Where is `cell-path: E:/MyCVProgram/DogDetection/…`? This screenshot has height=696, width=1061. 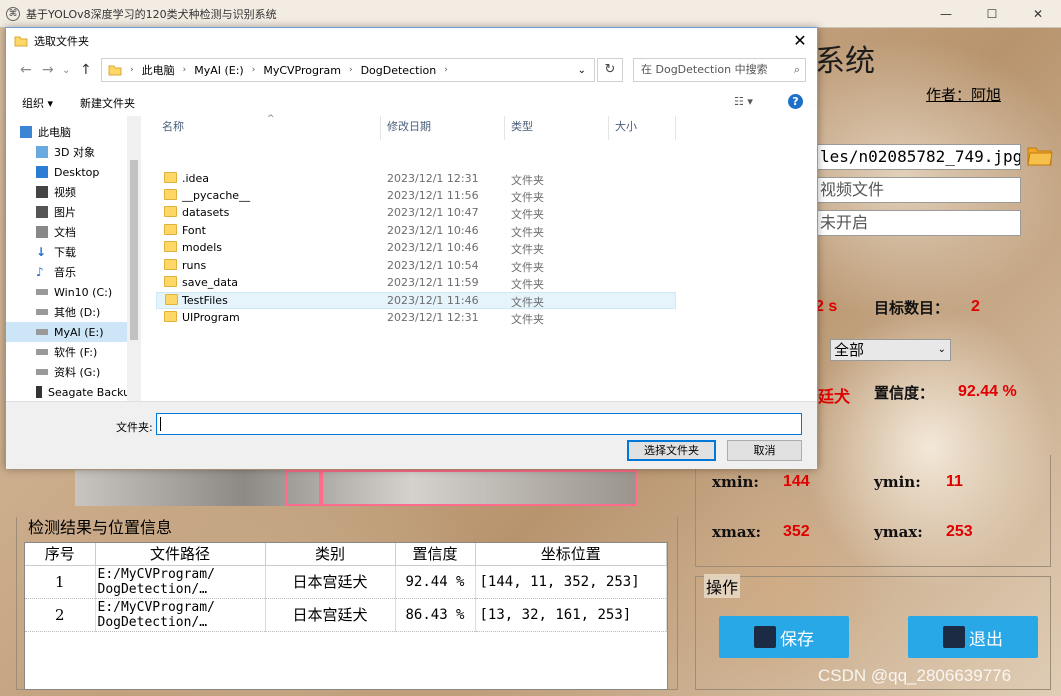 cell-path: E:/MyCVProgram/DogDetection/… is located at coordinates (180, 582).